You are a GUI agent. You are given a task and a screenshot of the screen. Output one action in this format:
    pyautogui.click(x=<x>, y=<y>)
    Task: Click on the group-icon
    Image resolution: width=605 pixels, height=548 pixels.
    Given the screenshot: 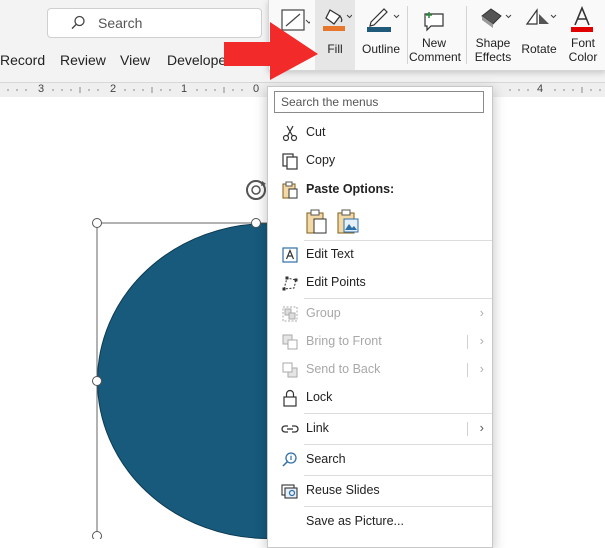 What is the action you would take?
    pyautogui.click(x=290, y=314)
    